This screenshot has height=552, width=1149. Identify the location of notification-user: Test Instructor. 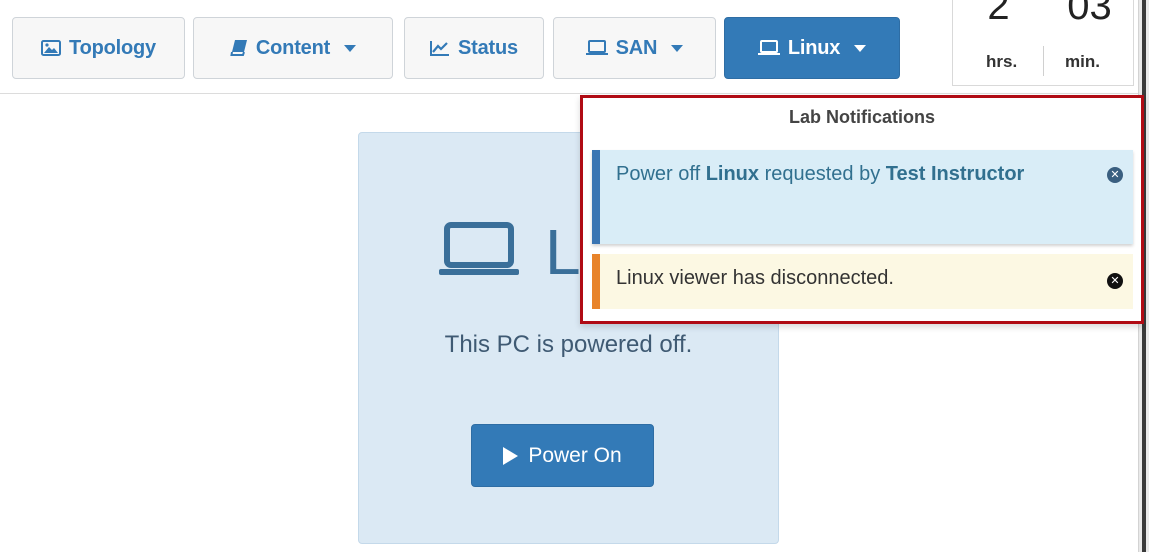
(955, 174).